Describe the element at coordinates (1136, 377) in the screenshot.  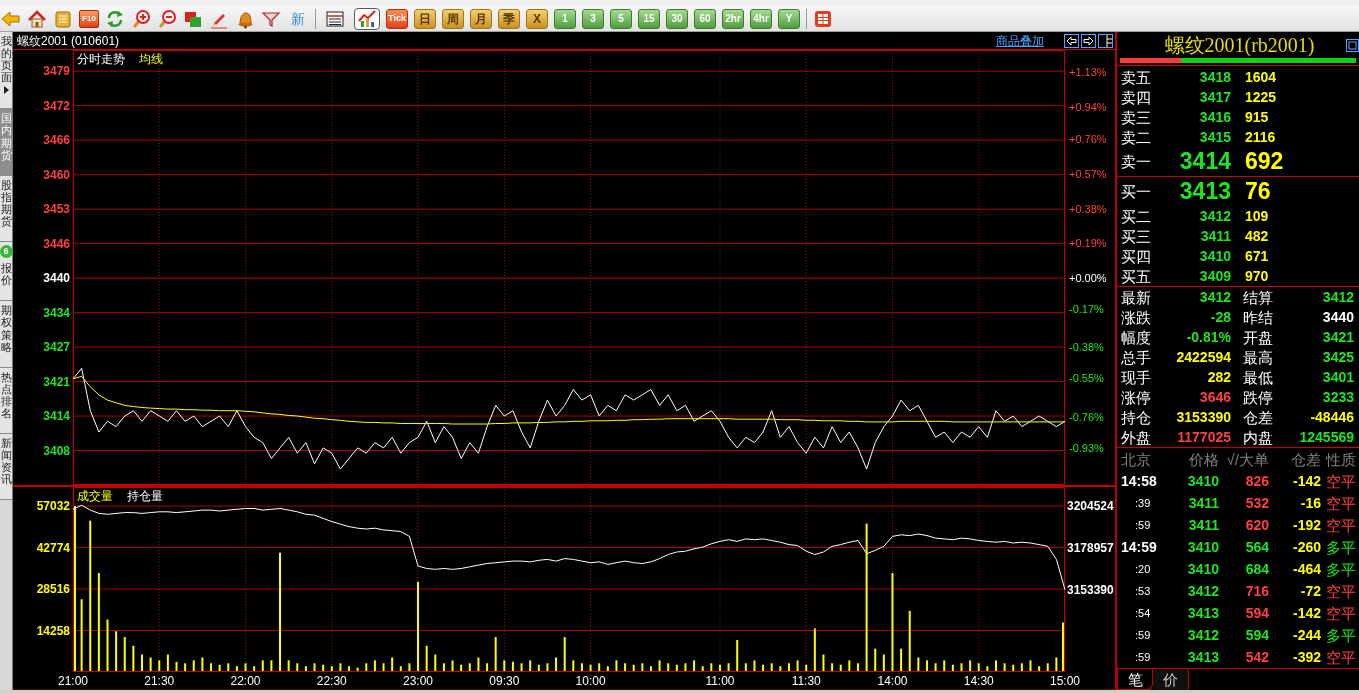
I see `stat-label: 现手` at that location.